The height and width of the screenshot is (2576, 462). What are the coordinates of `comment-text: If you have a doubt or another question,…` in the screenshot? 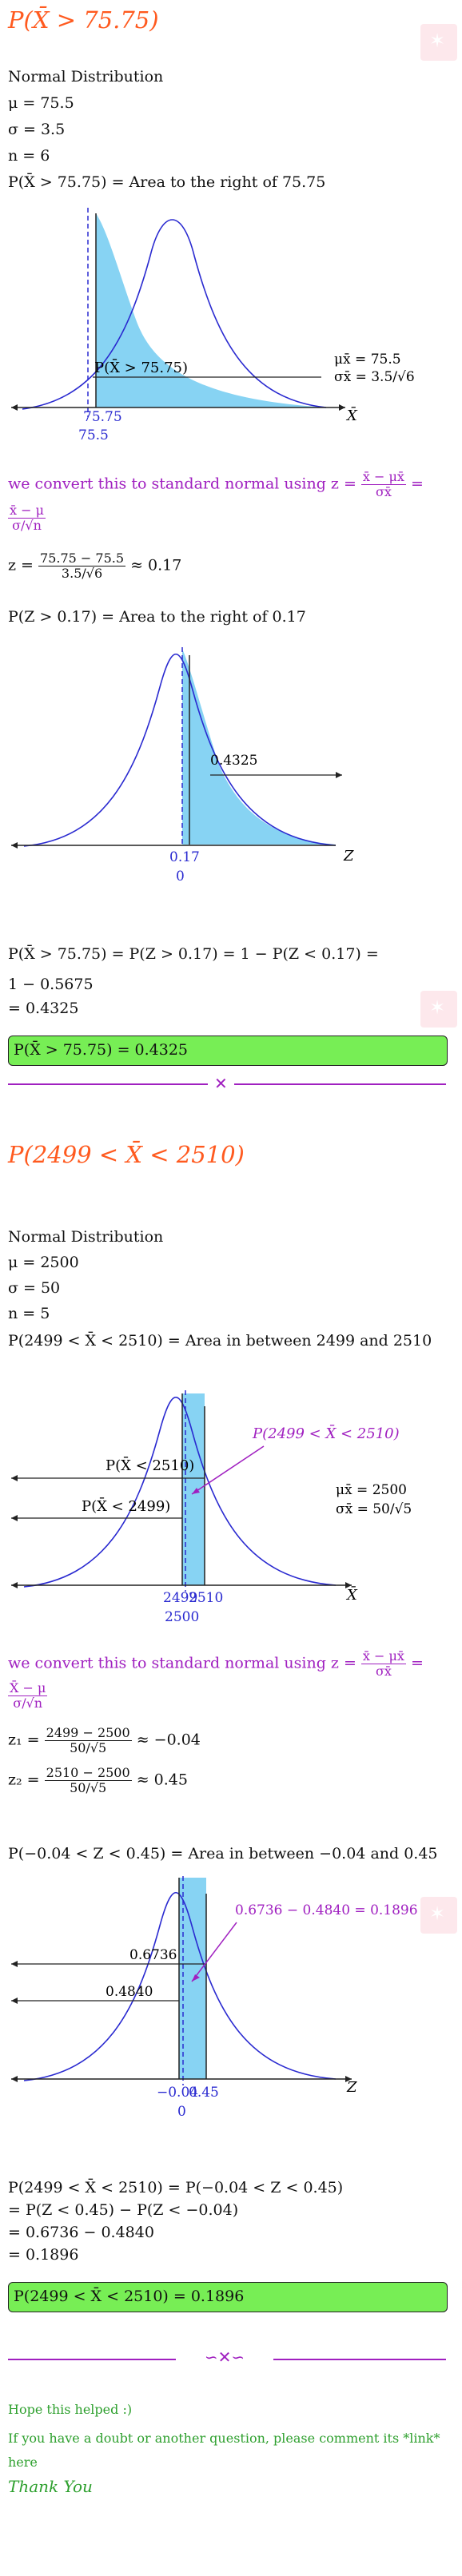 It's located at (224, 2438).